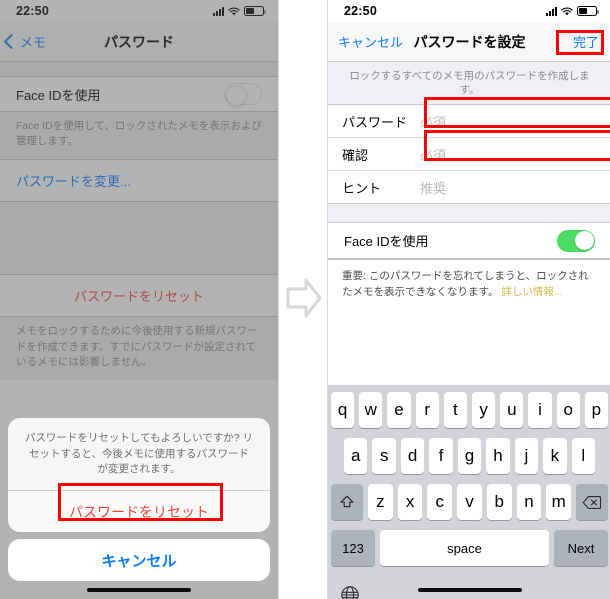 This screenshot has height=599, width=610. I want to click on key-p: p, so click(596, 410).